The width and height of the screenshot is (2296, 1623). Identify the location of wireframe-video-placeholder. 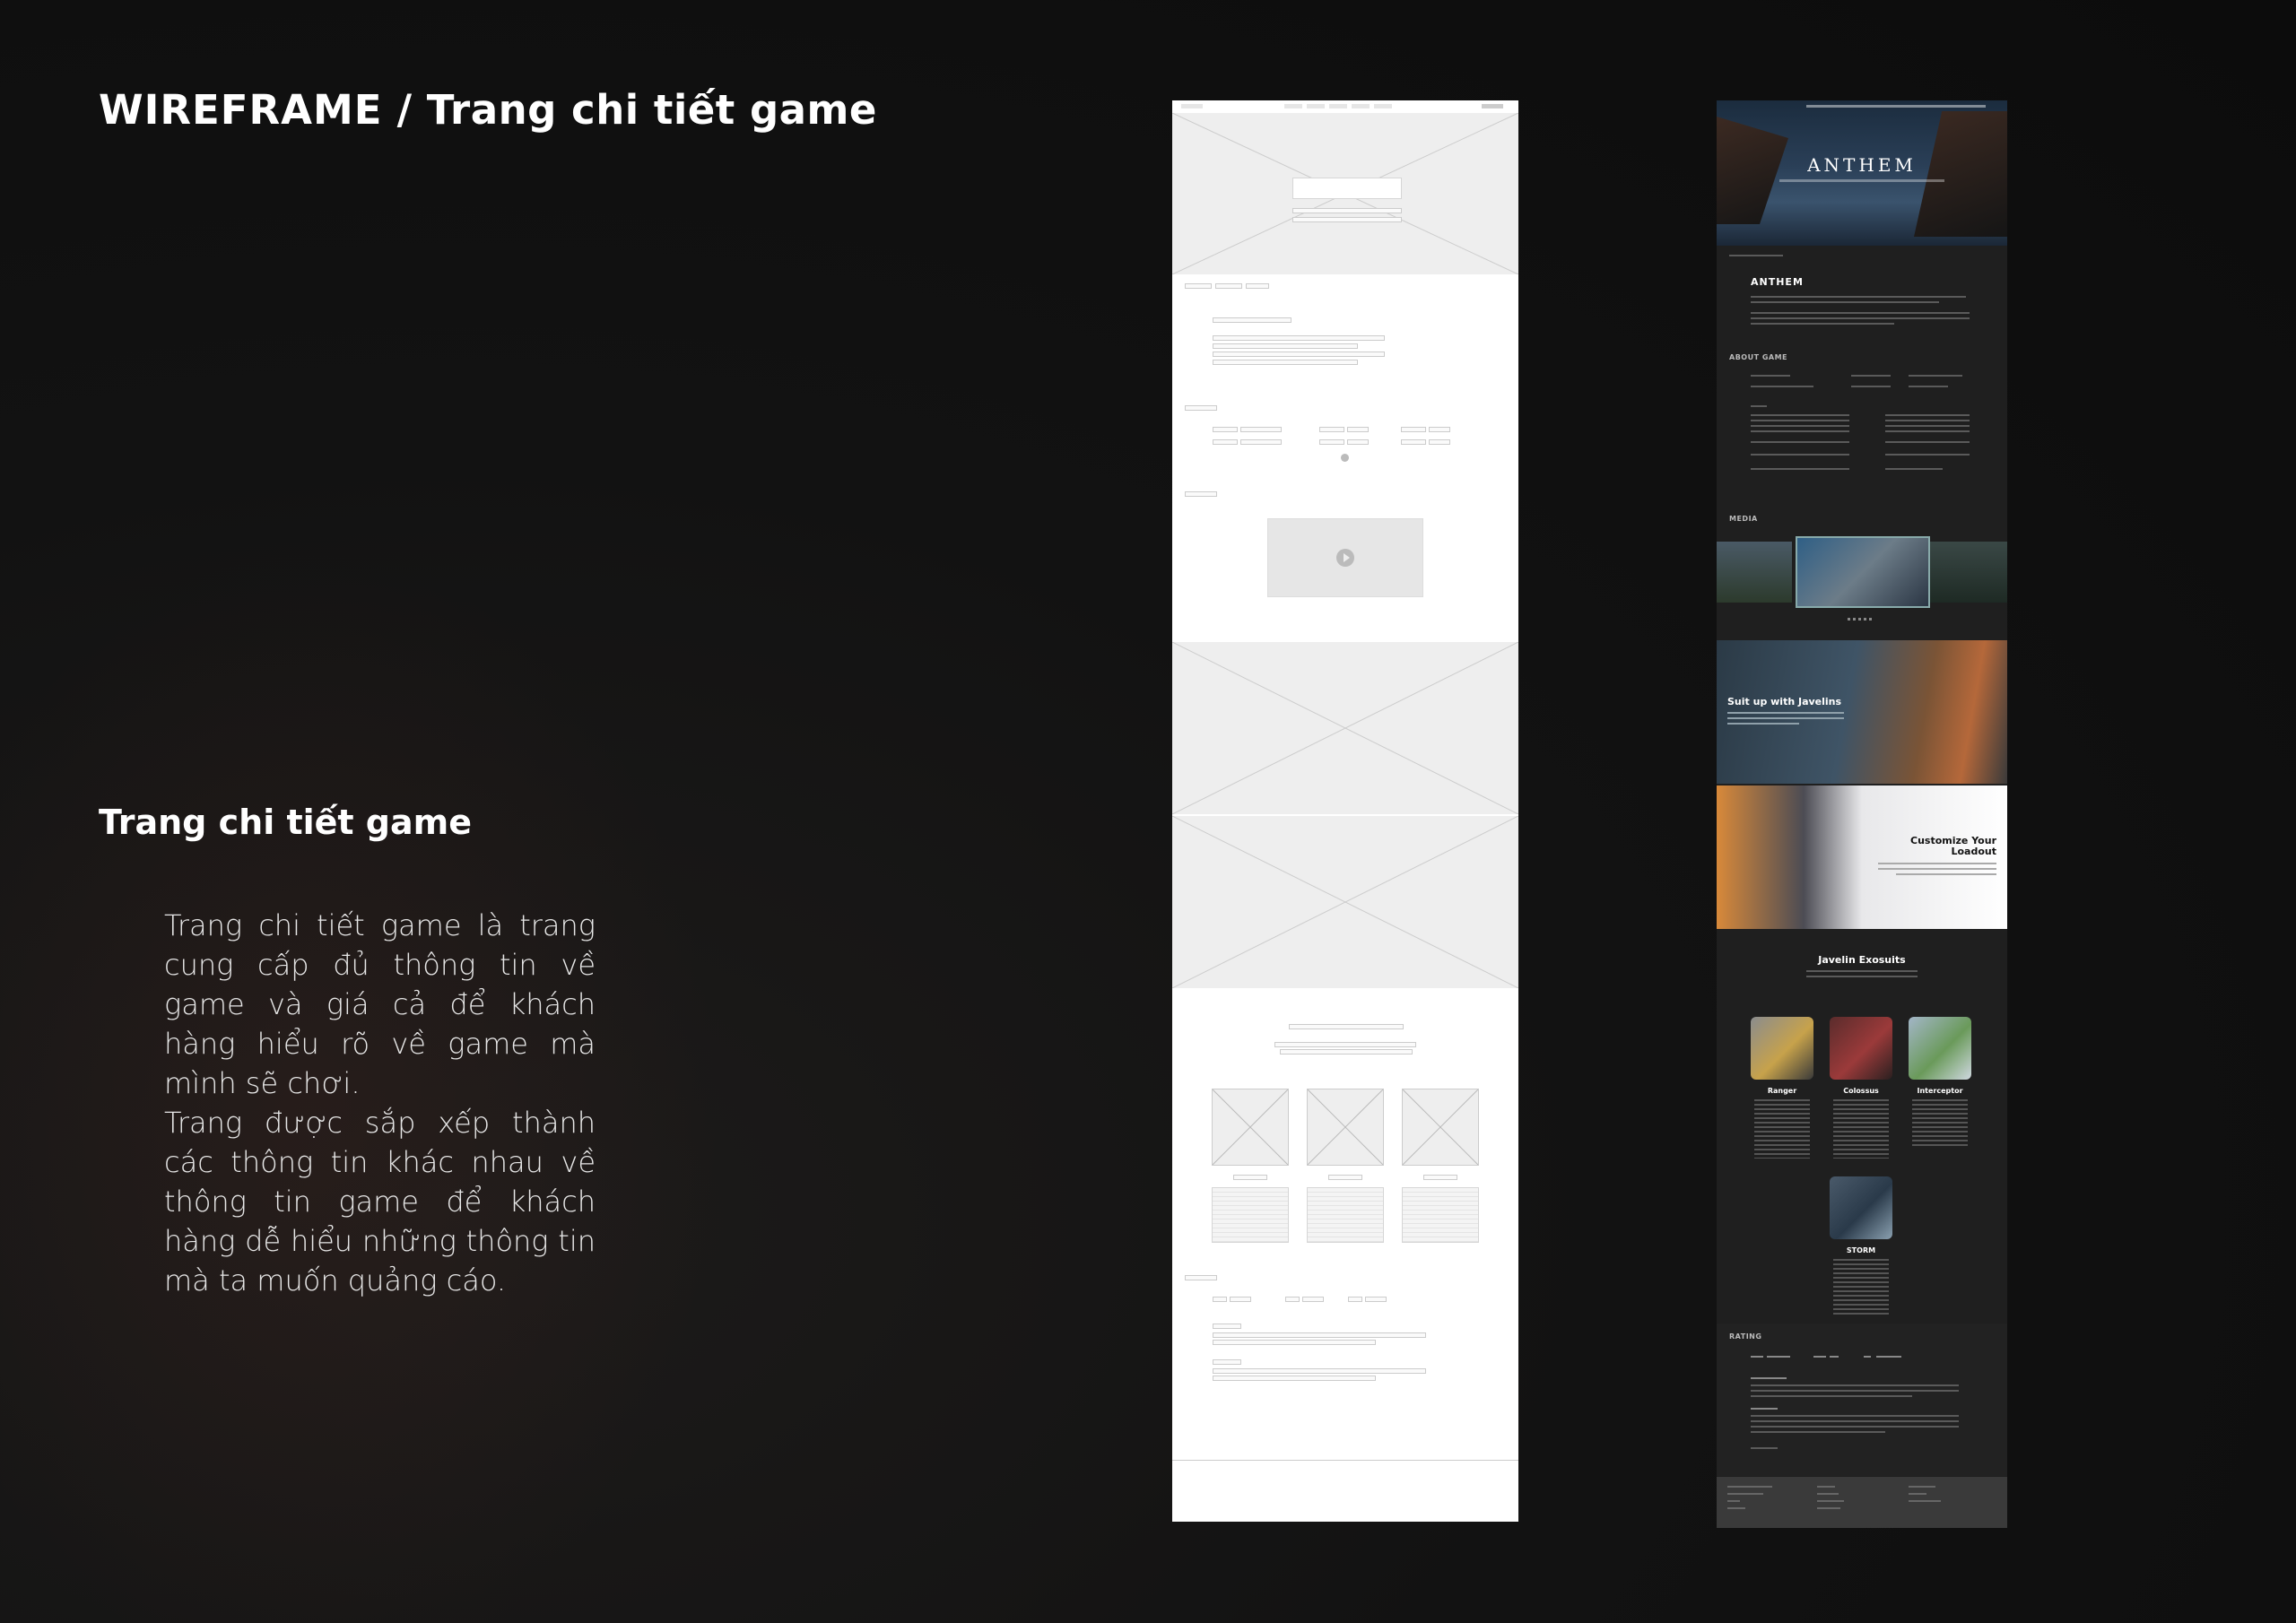
(1345, 557).